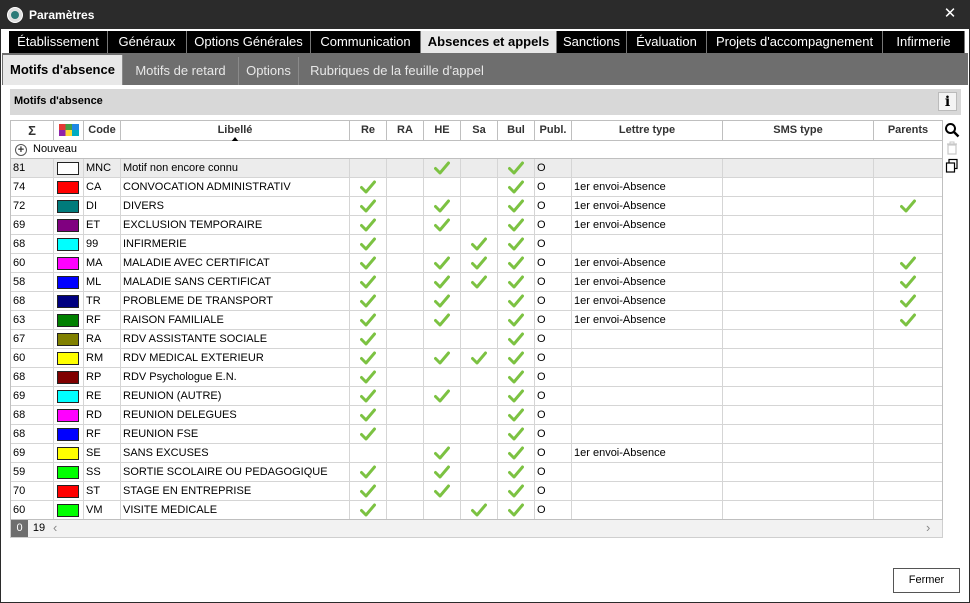 The width and height of the screenshot is (970, 603). Describe the element at coordinates (908, 130) in the screenshot. I see `col-parents-header: Parents` at that location.